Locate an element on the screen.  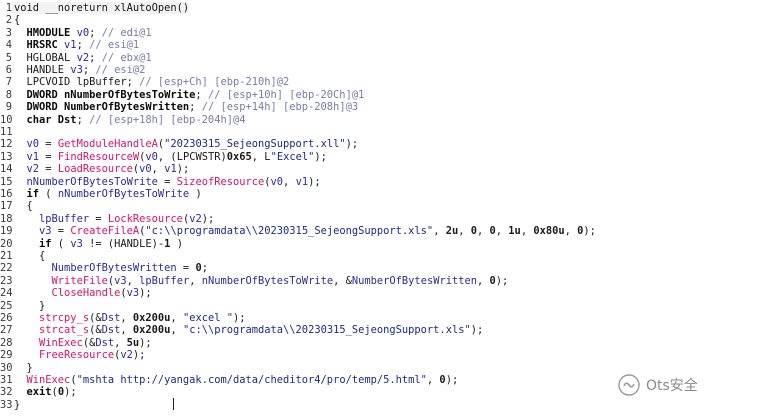
code-line: 32 exit(0); is located at coordinates (38, 392).